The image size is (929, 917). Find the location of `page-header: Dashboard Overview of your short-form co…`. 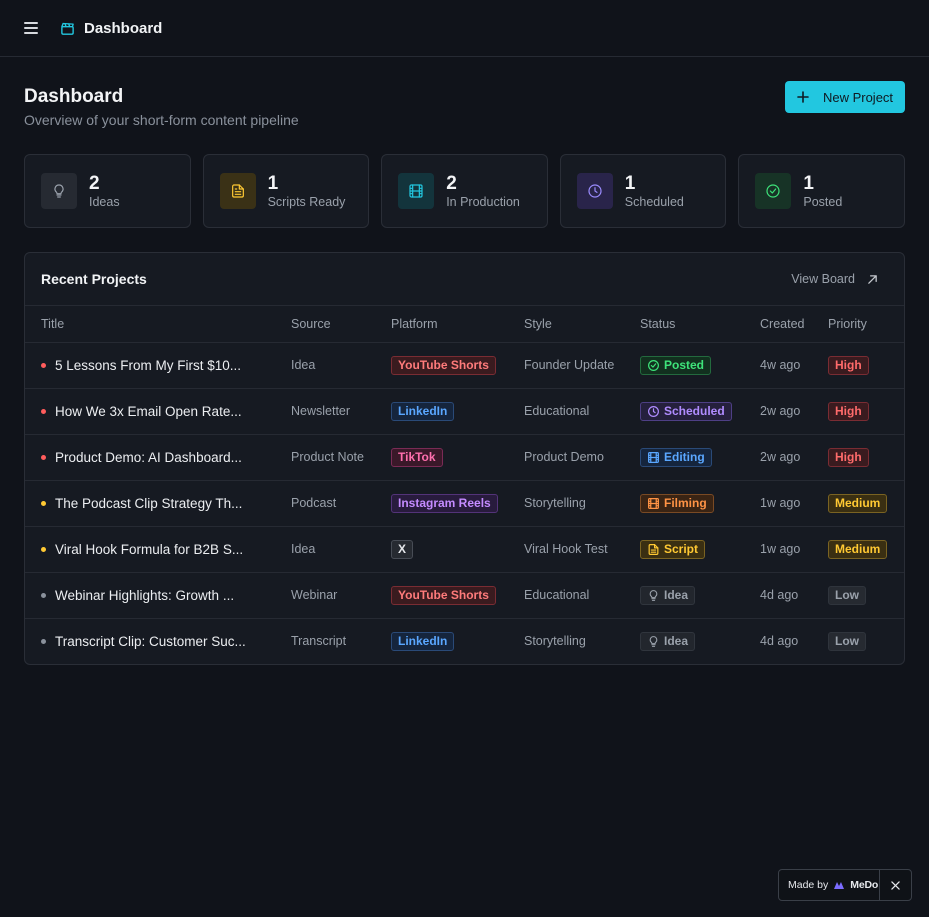

page-header: Dashboard Overview of your short-form co… is located at coordinates (464, 104).